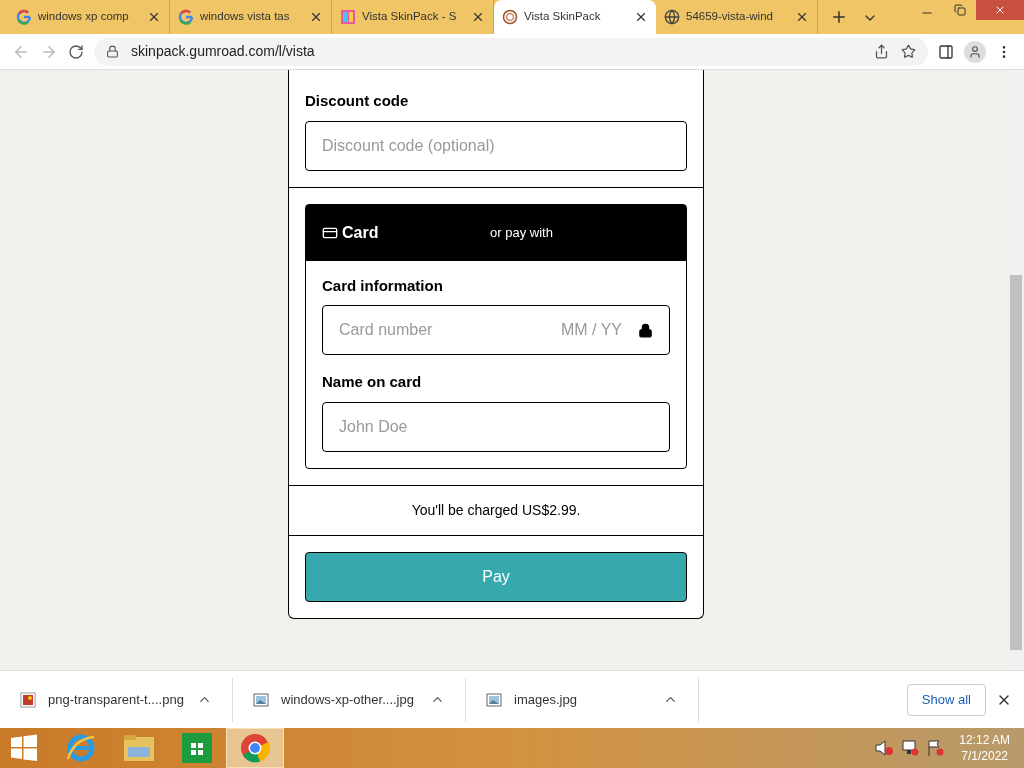 The image size is (1024, 768). I want to click on show-all-button: Show all, so click(946, 699).